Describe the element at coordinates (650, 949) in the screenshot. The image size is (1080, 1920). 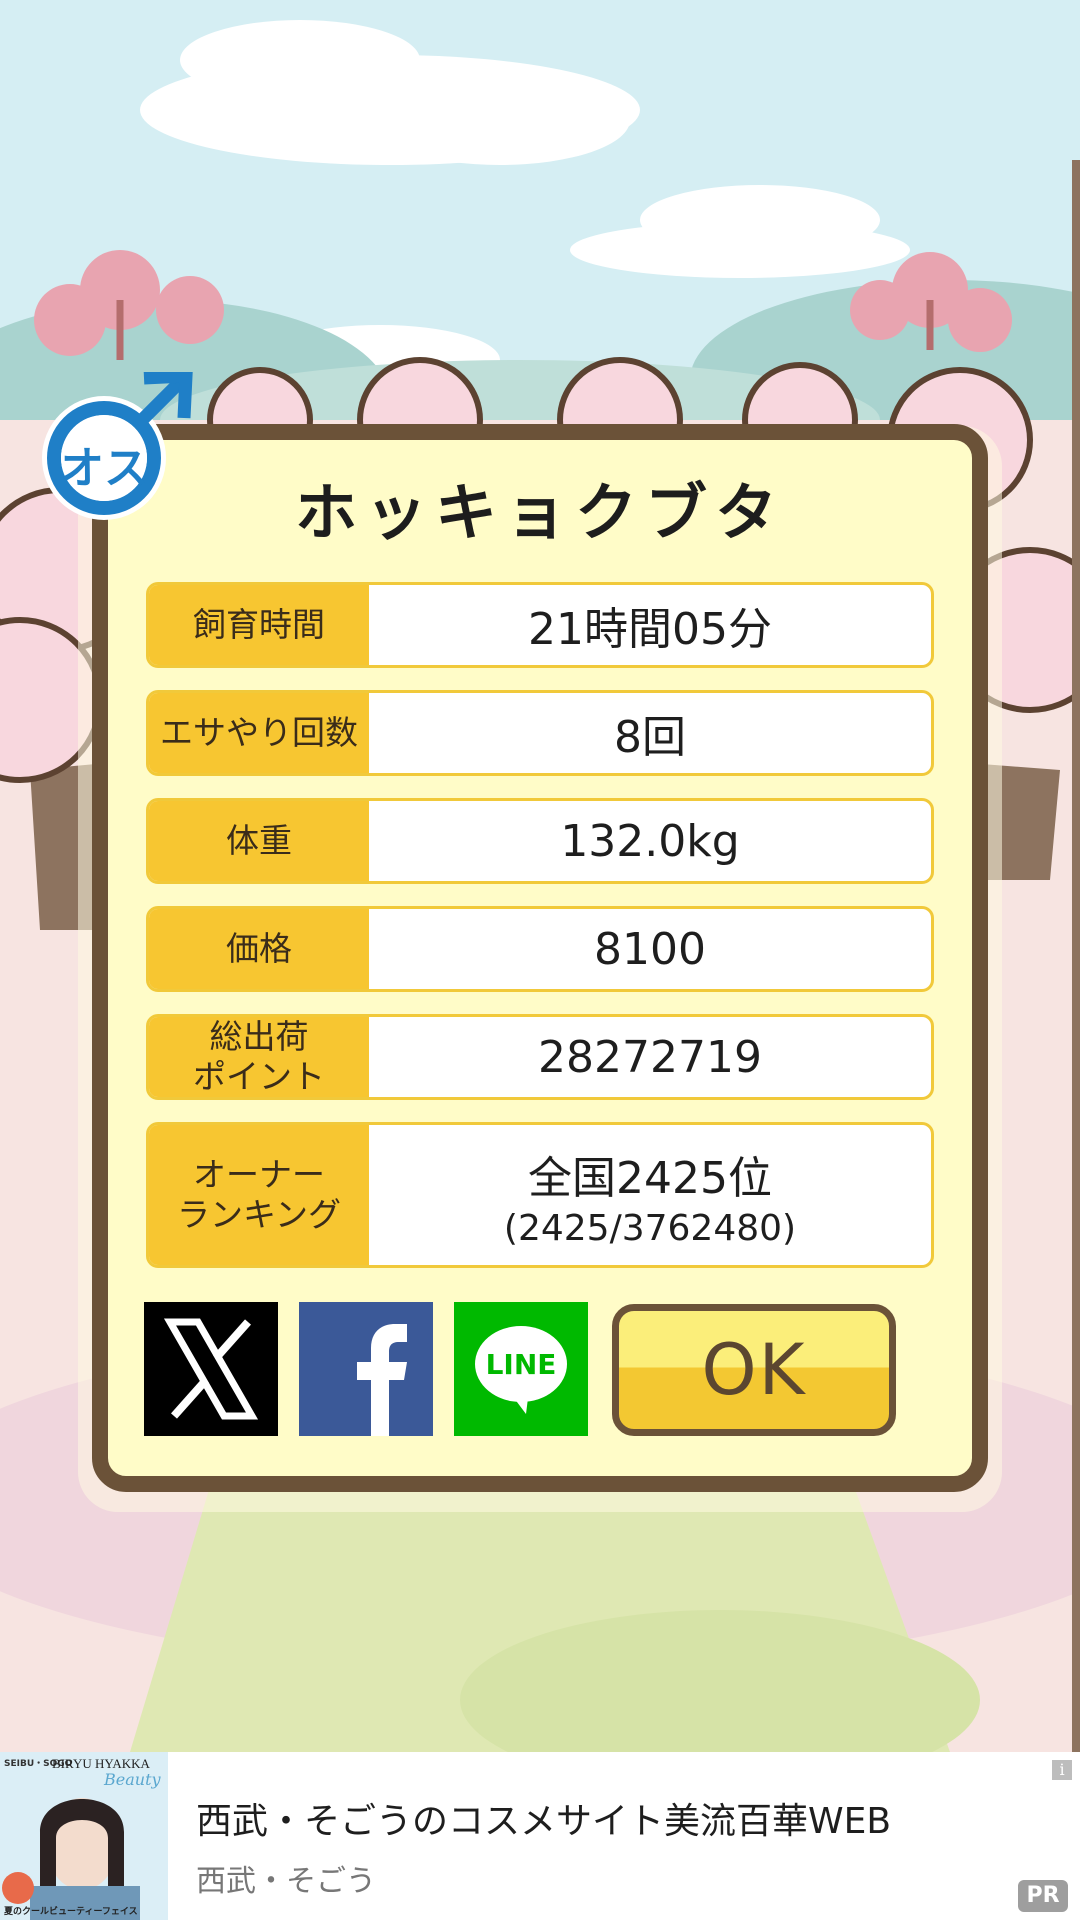
I see `stat-value: 8100` at that location.